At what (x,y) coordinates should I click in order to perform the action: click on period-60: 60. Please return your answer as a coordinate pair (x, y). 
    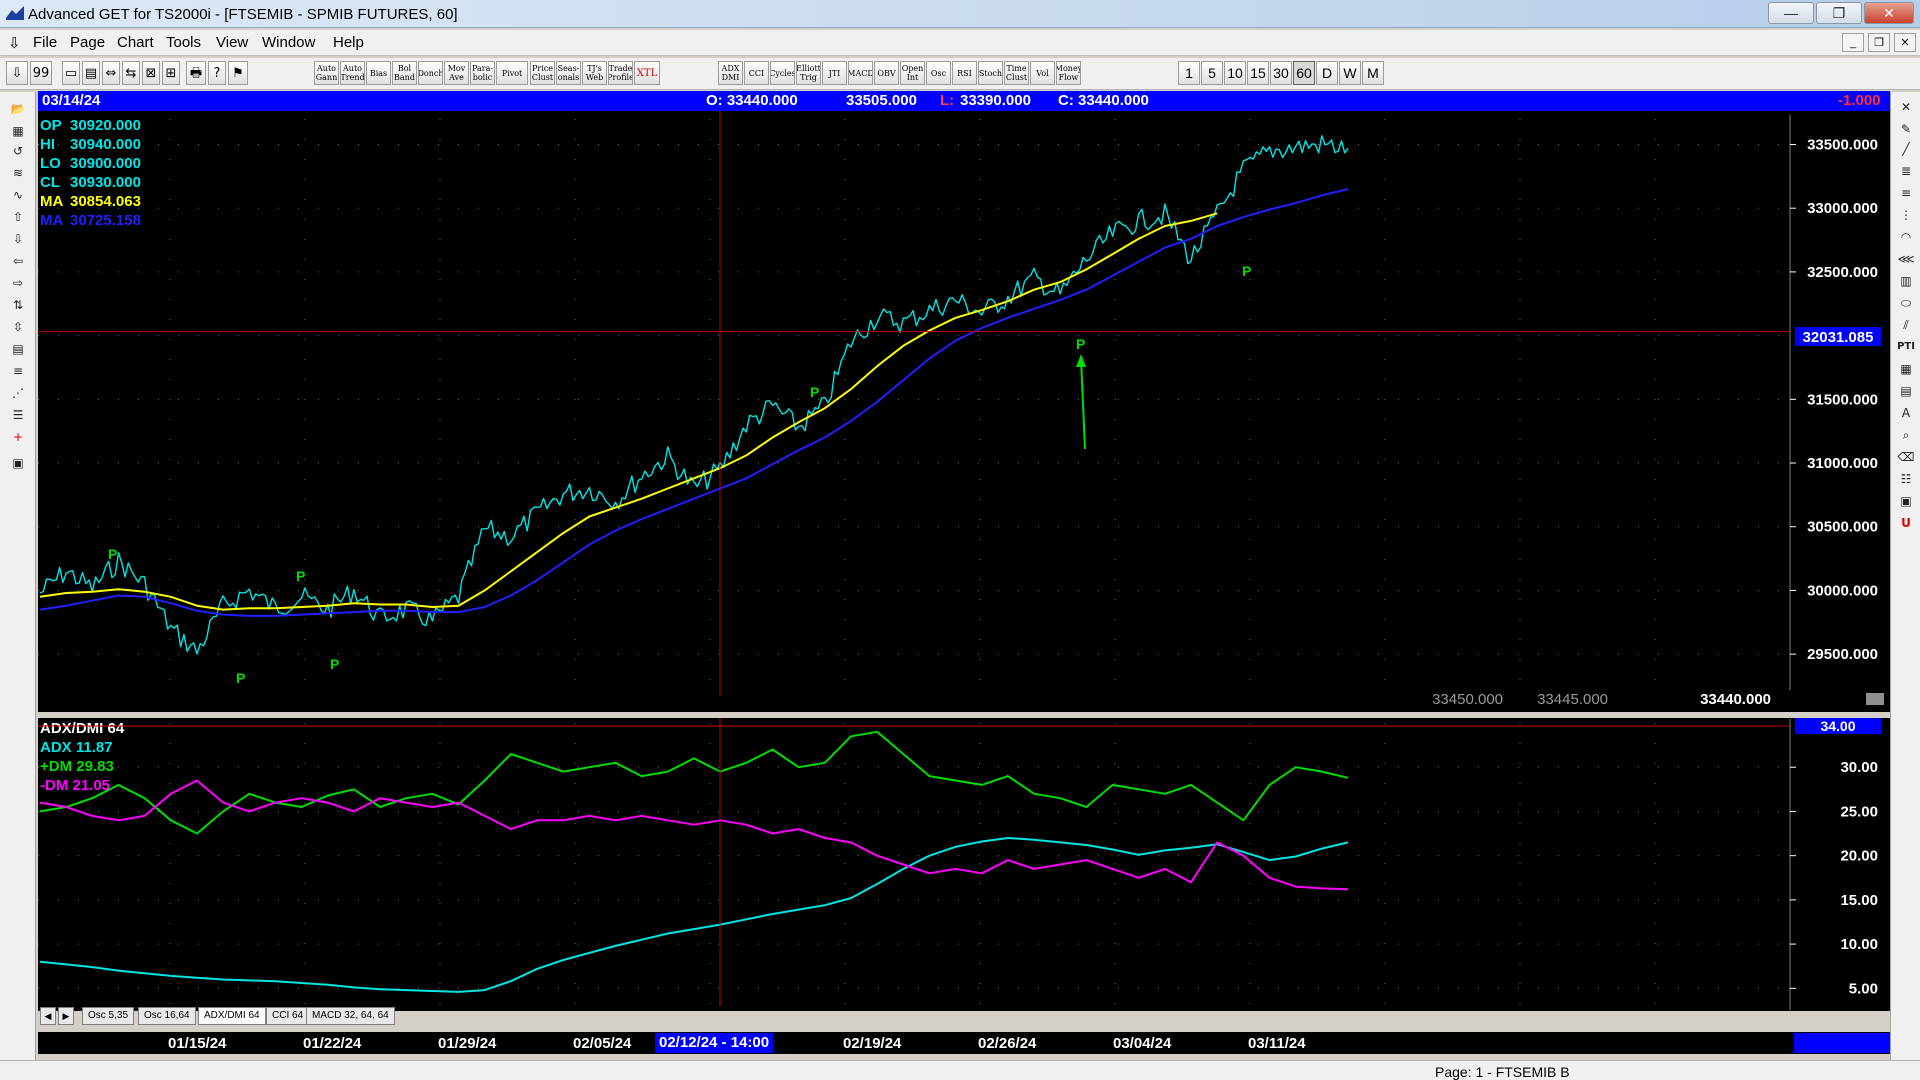
    Looking at the image, I should click on (1304, 73).